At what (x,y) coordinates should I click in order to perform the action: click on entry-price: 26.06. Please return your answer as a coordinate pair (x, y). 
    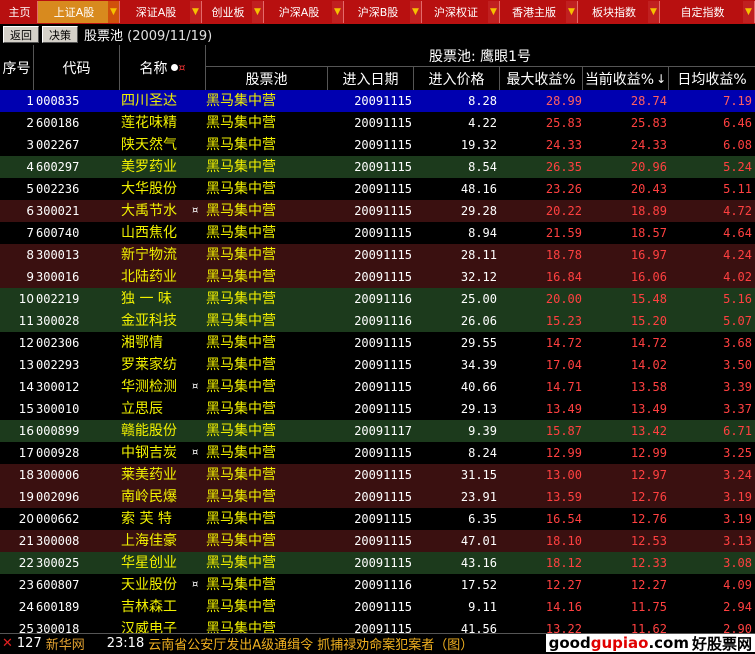
    Looking at the image, I should click on (478, 321).